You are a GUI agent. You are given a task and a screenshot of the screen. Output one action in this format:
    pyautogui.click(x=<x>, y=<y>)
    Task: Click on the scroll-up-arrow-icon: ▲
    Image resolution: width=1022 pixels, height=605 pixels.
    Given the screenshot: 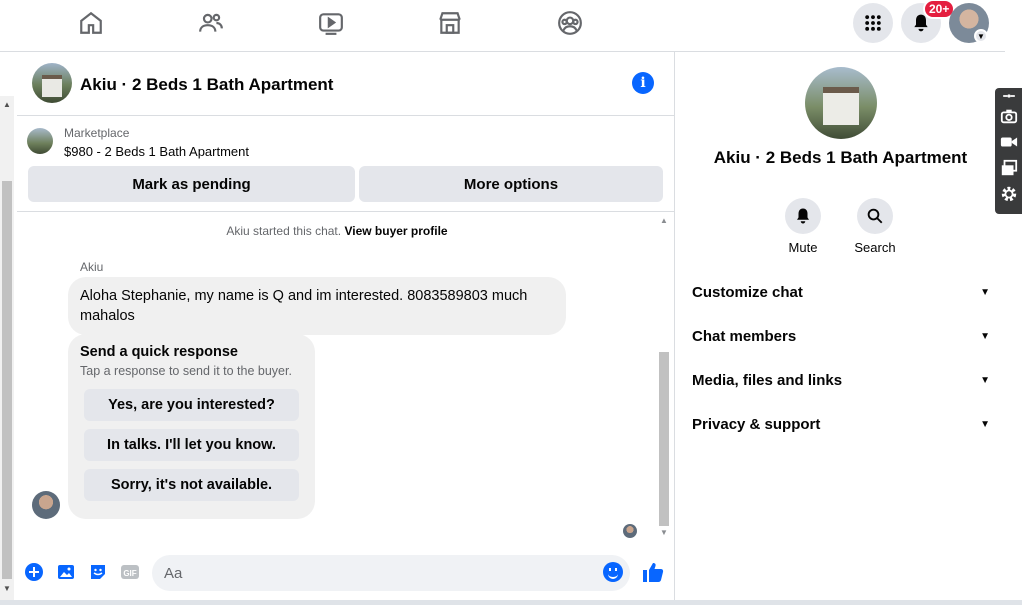 What is the action you would take?
    pyautogui.click(x=7, y=104)
    